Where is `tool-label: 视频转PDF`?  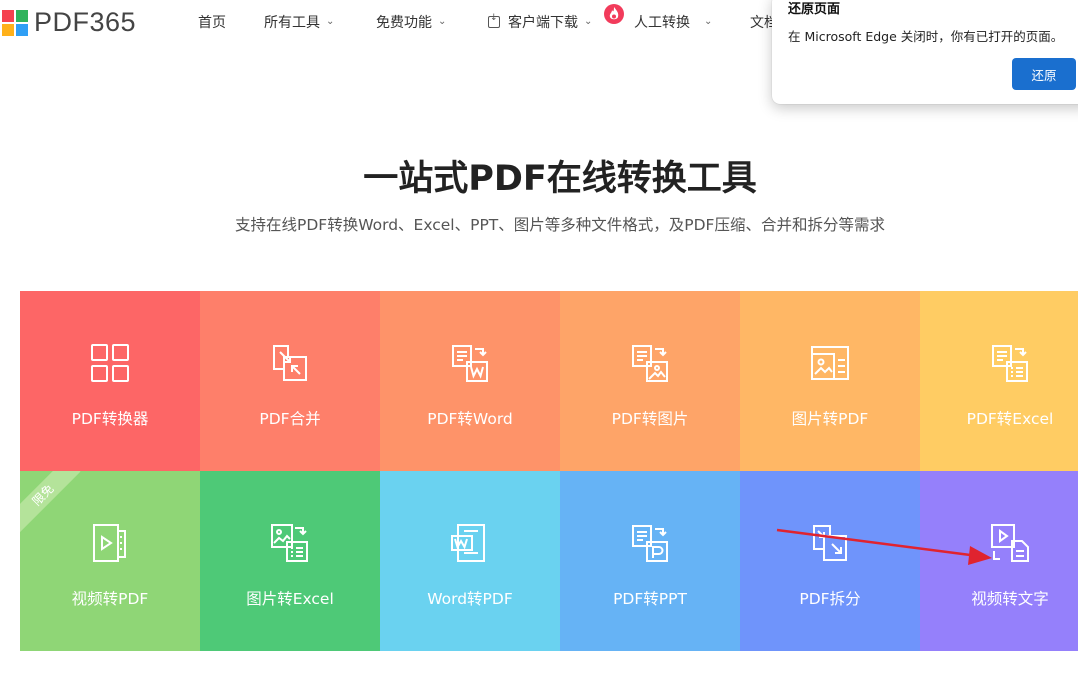
tool-label: 视频转PDF is located at coordinates (110, 599).